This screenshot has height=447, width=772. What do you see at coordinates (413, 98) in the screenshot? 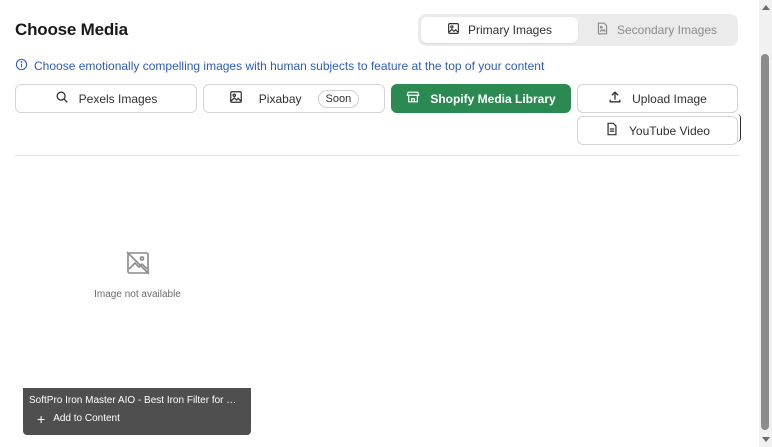
I see `store-icon` at bounding box center [413, 98].